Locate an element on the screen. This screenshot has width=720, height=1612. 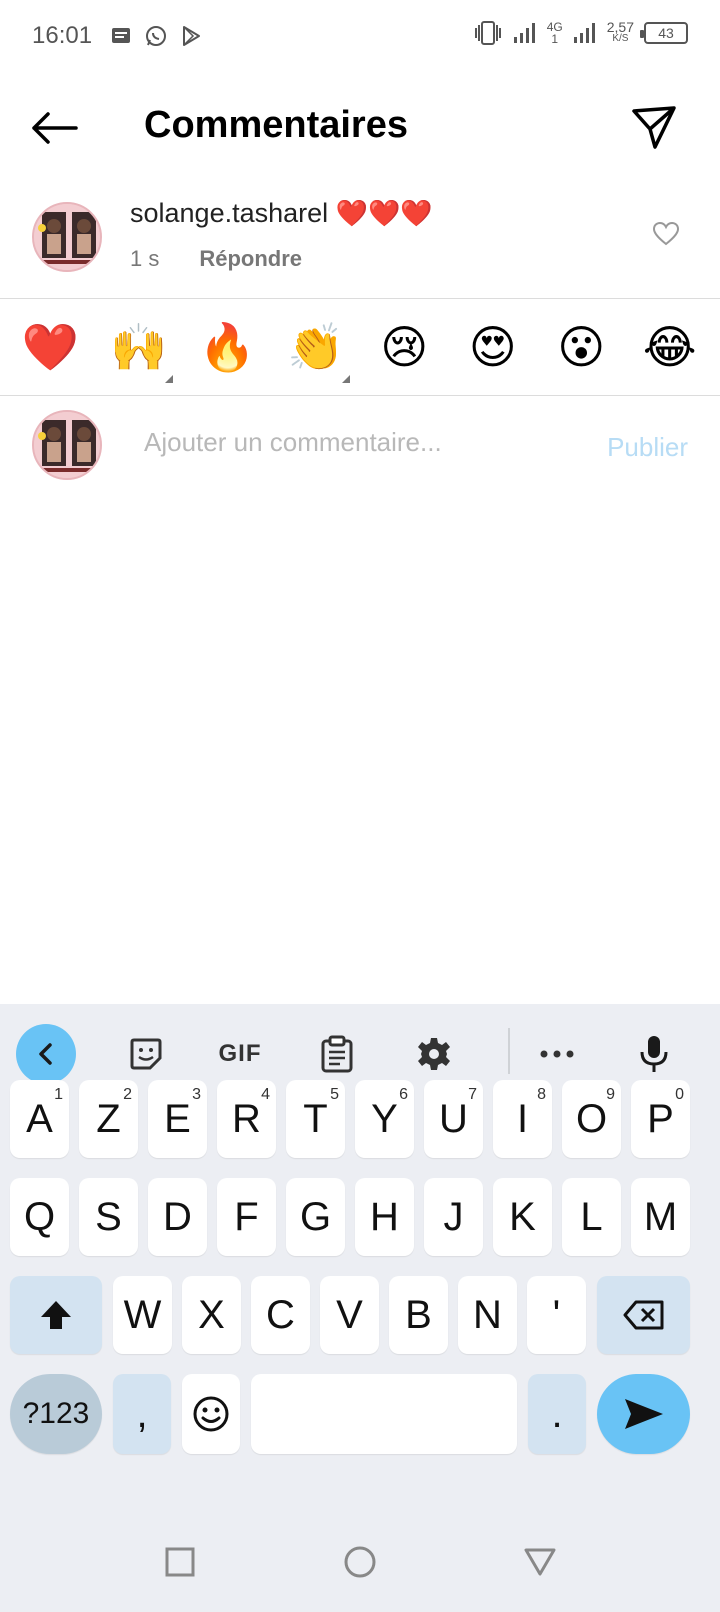
key-u: U7 is located at coordinates (453, 1119).